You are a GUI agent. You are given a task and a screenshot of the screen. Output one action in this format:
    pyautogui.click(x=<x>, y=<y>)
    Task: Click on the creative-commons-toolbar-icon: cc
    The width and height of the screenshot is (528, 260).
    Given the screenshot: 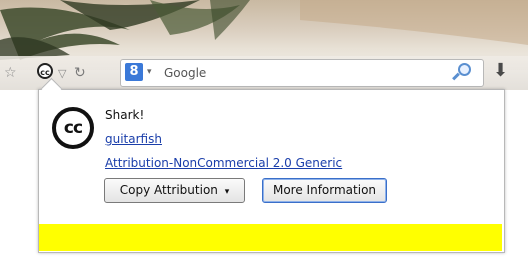 What is the action you would take?
    pyautogui.click(x=45, y=71)
    